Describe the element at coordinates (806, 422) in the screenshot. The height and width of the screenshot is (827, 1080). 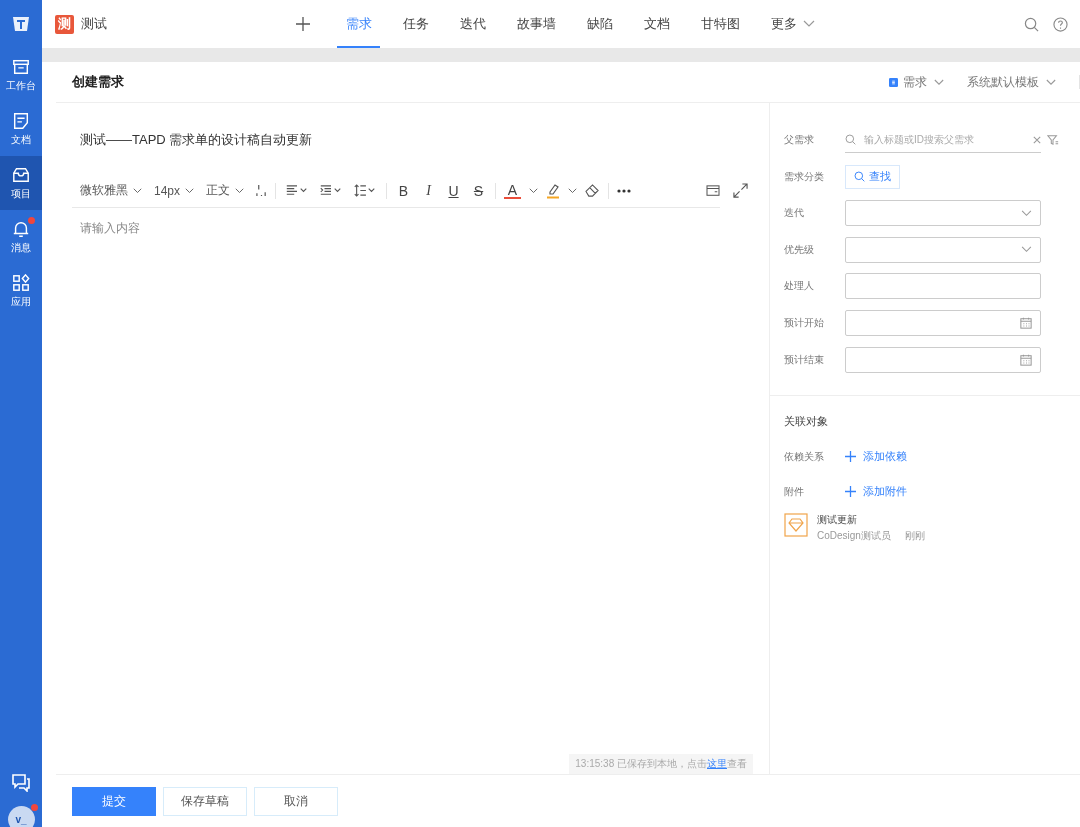
I see `section-title: 关联对象` at that location.